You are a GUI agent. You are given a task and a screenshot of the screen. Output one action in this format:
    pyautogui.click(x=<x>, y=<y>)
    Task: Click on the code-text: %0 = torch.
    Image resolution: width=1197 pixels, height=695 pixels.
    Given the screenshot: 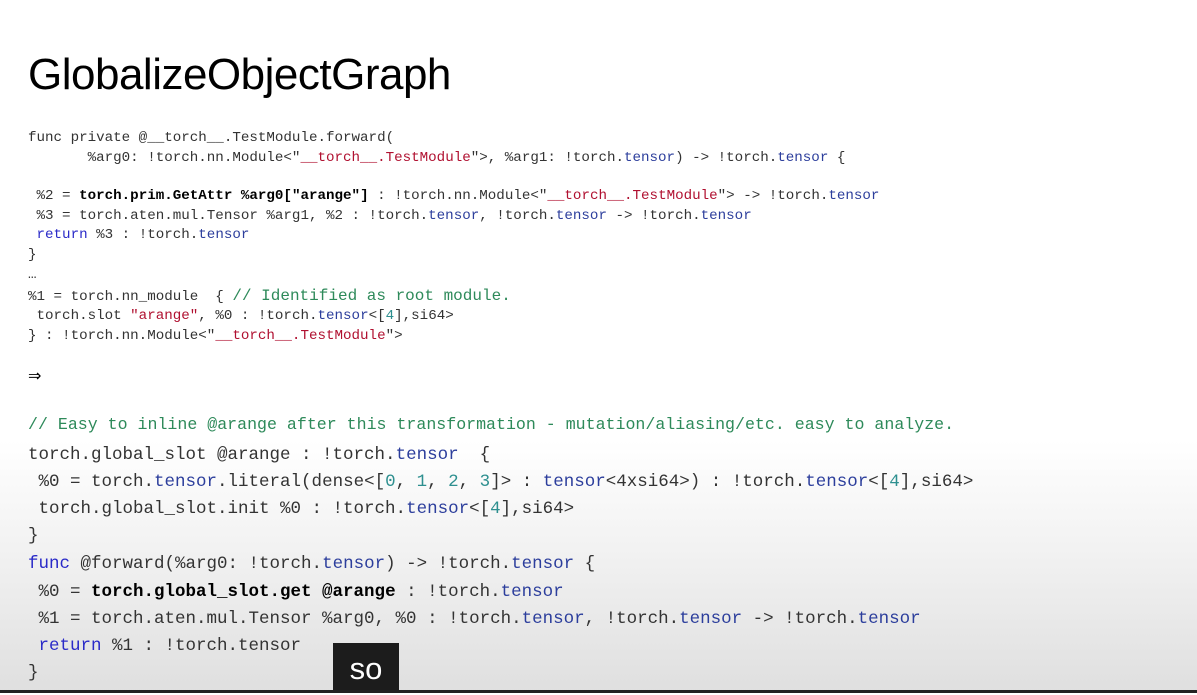 What is the action you would take?
    pyautogui.click(x=91, y=482)
    